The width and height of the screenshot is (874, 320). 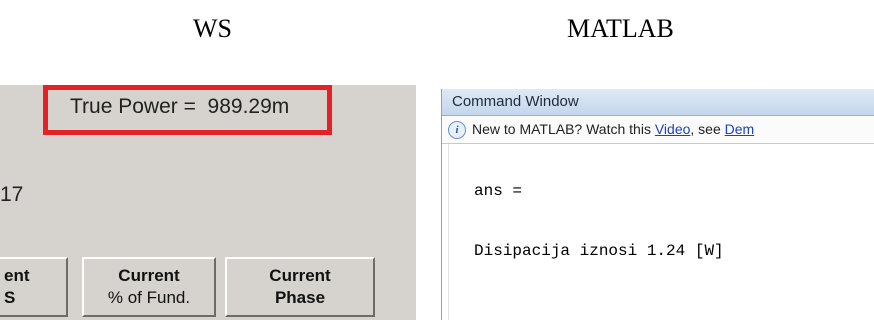 I want to click on column-header-line2: % of Fund., so click(x=149, y=297).